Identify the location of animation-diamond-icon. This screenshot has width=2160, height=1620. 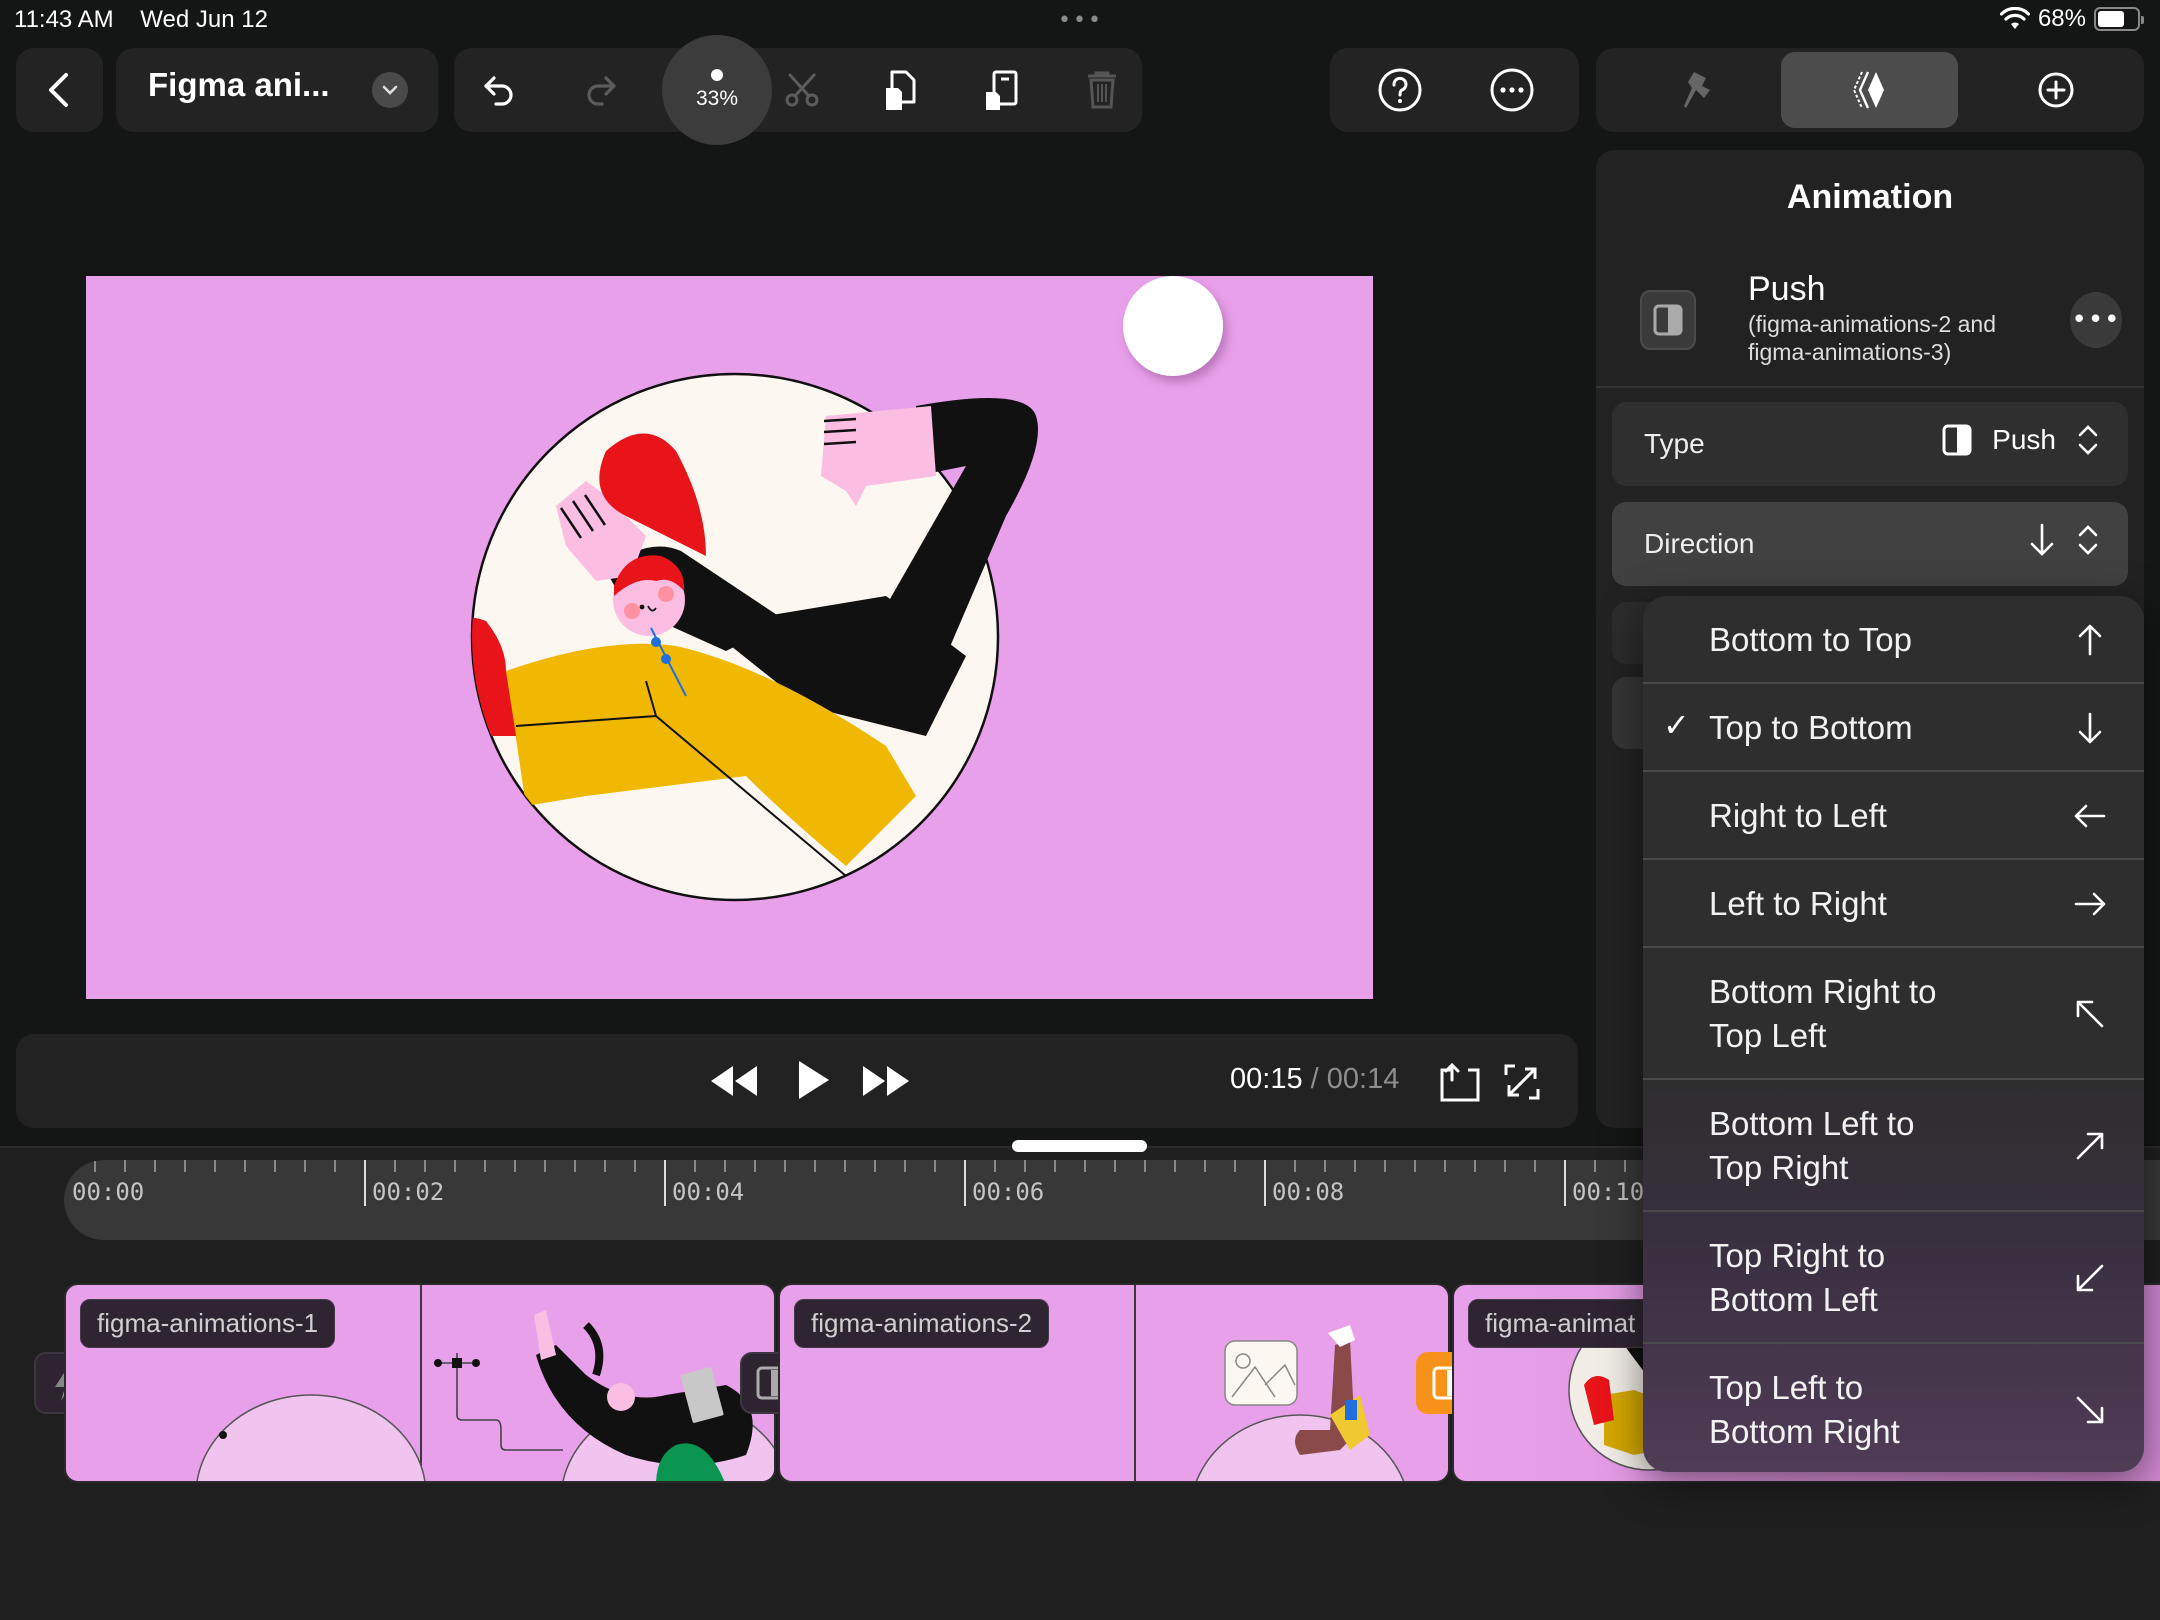
(1868, 90).